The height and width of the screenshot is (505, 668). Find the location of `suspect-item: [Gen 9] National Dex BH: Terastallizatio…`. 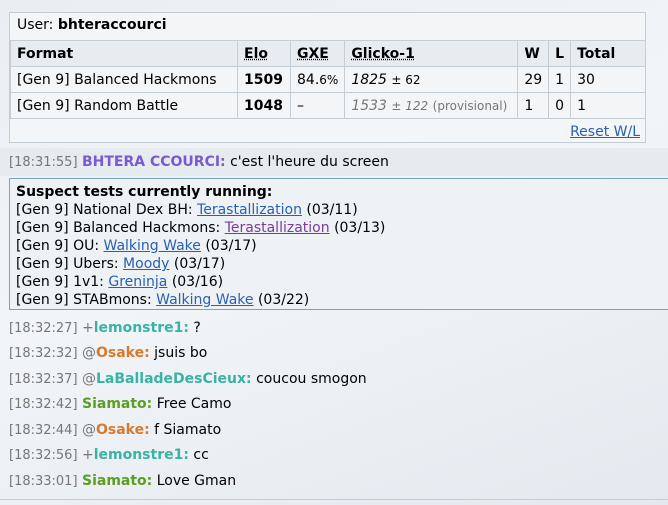

suspect-item: [Gen 9] National Dex BH: Terastallizatio… is located at coordinates (187, 210).